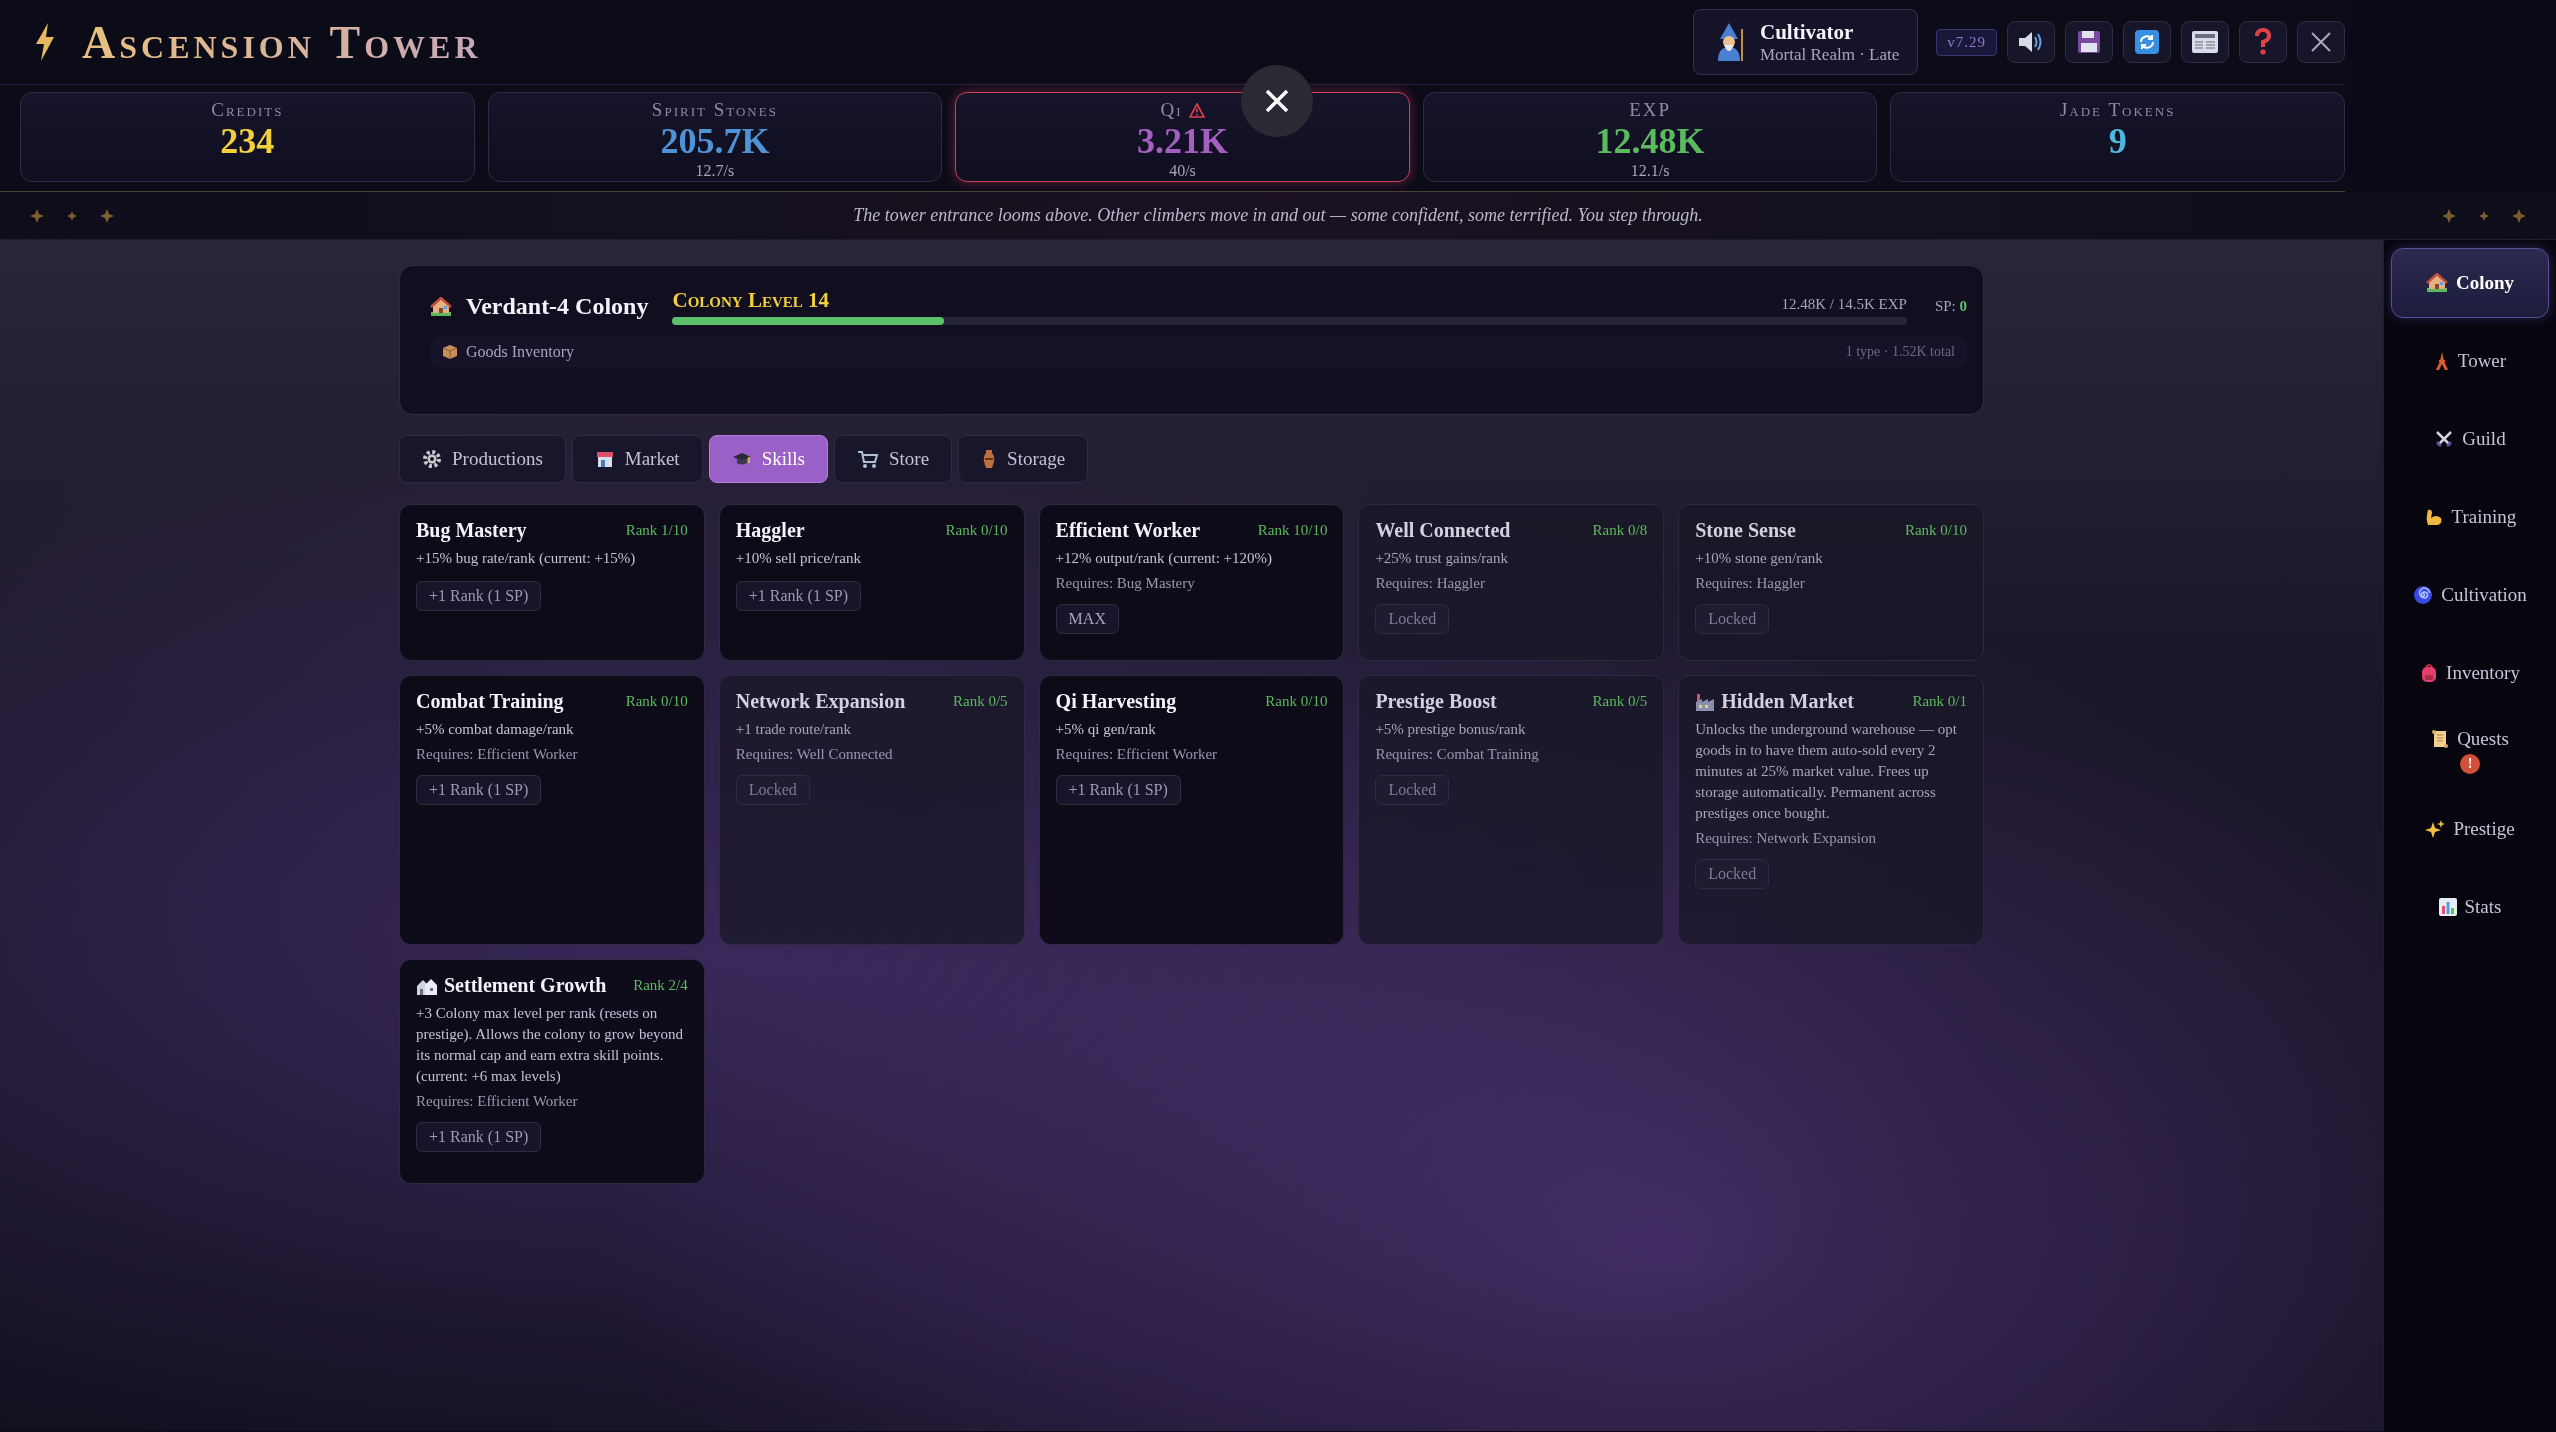  I want to click on colony-level: Colony Level 14, so click(751, 300).